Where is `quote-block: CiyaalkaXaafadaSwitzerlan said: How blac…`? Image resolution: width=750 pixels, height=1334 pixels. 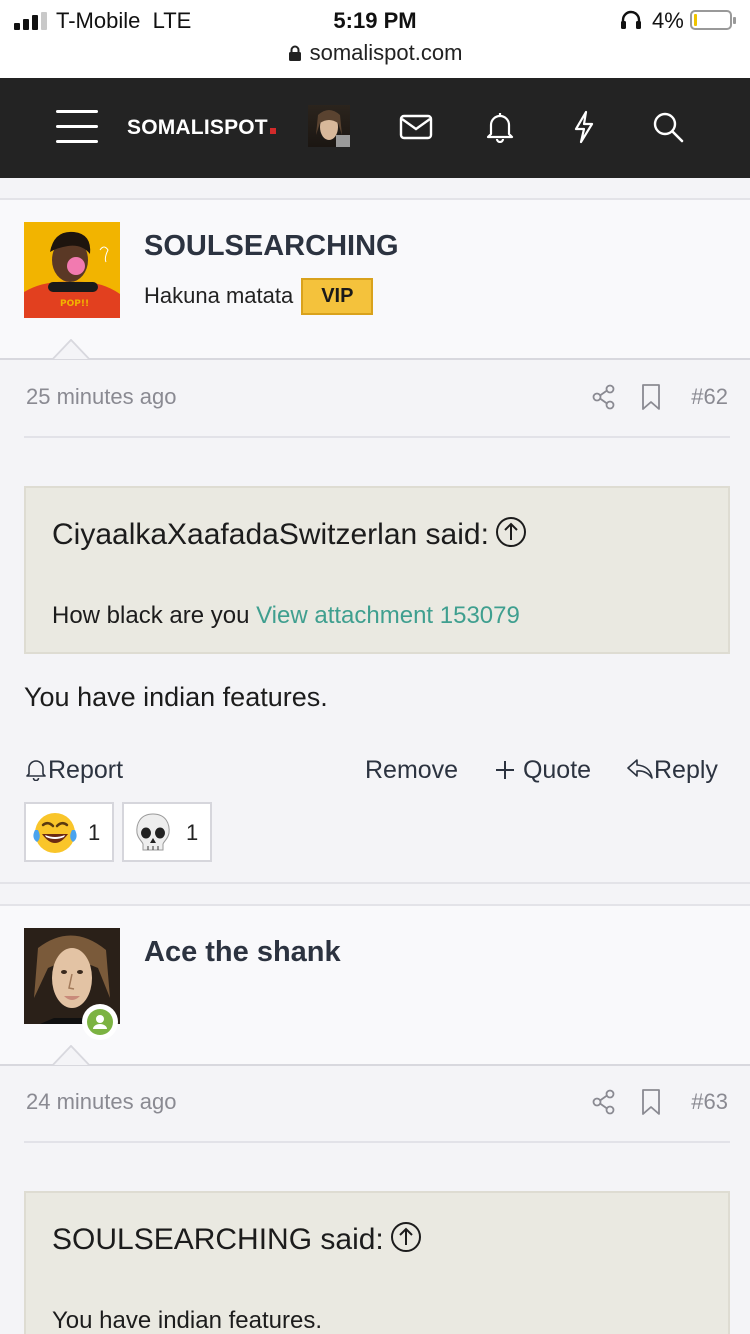
quote-block: CiyaalkaXaafadaSwitzerlan said: How blac… is located at coordinates (377, 570).